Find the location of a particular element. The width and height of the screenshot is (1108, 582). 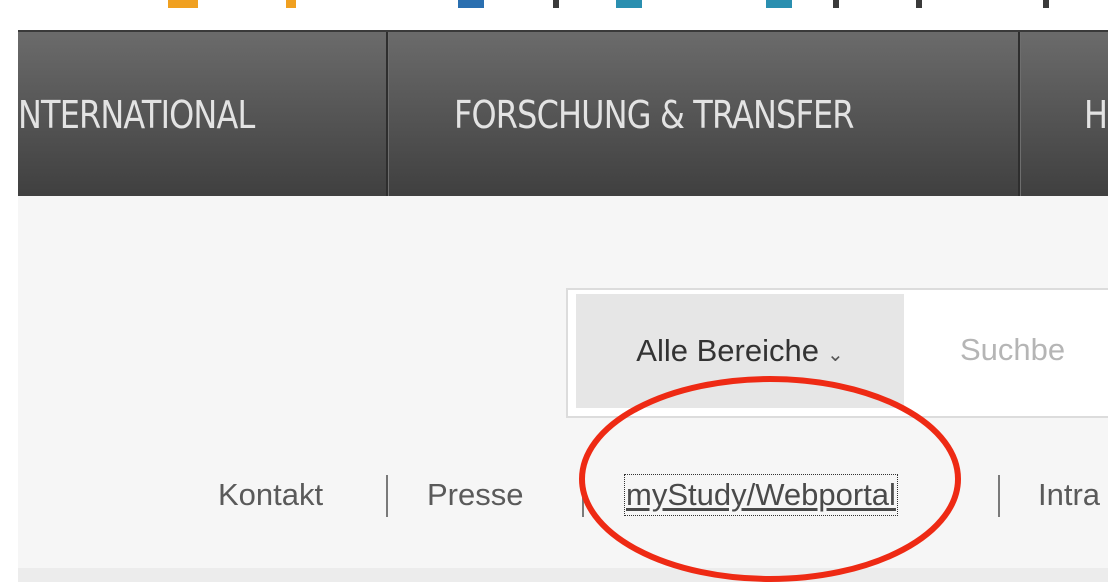

content-divider is located at coordinates (563, 575).